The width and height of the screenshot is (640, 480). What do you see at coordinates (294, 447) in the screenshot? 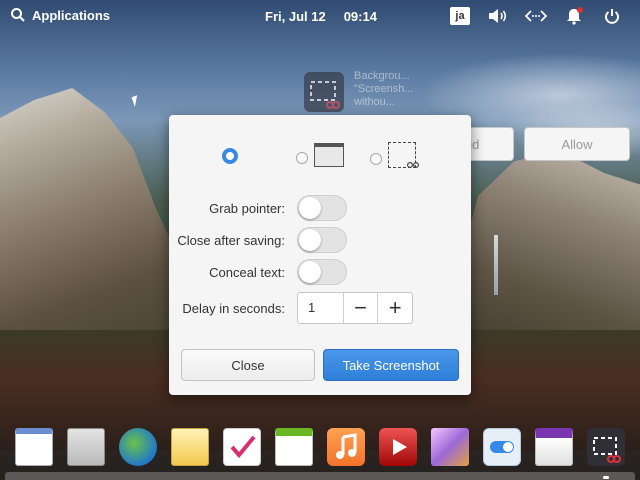
I see `calendar-icon` at bounding box center [294, 447].